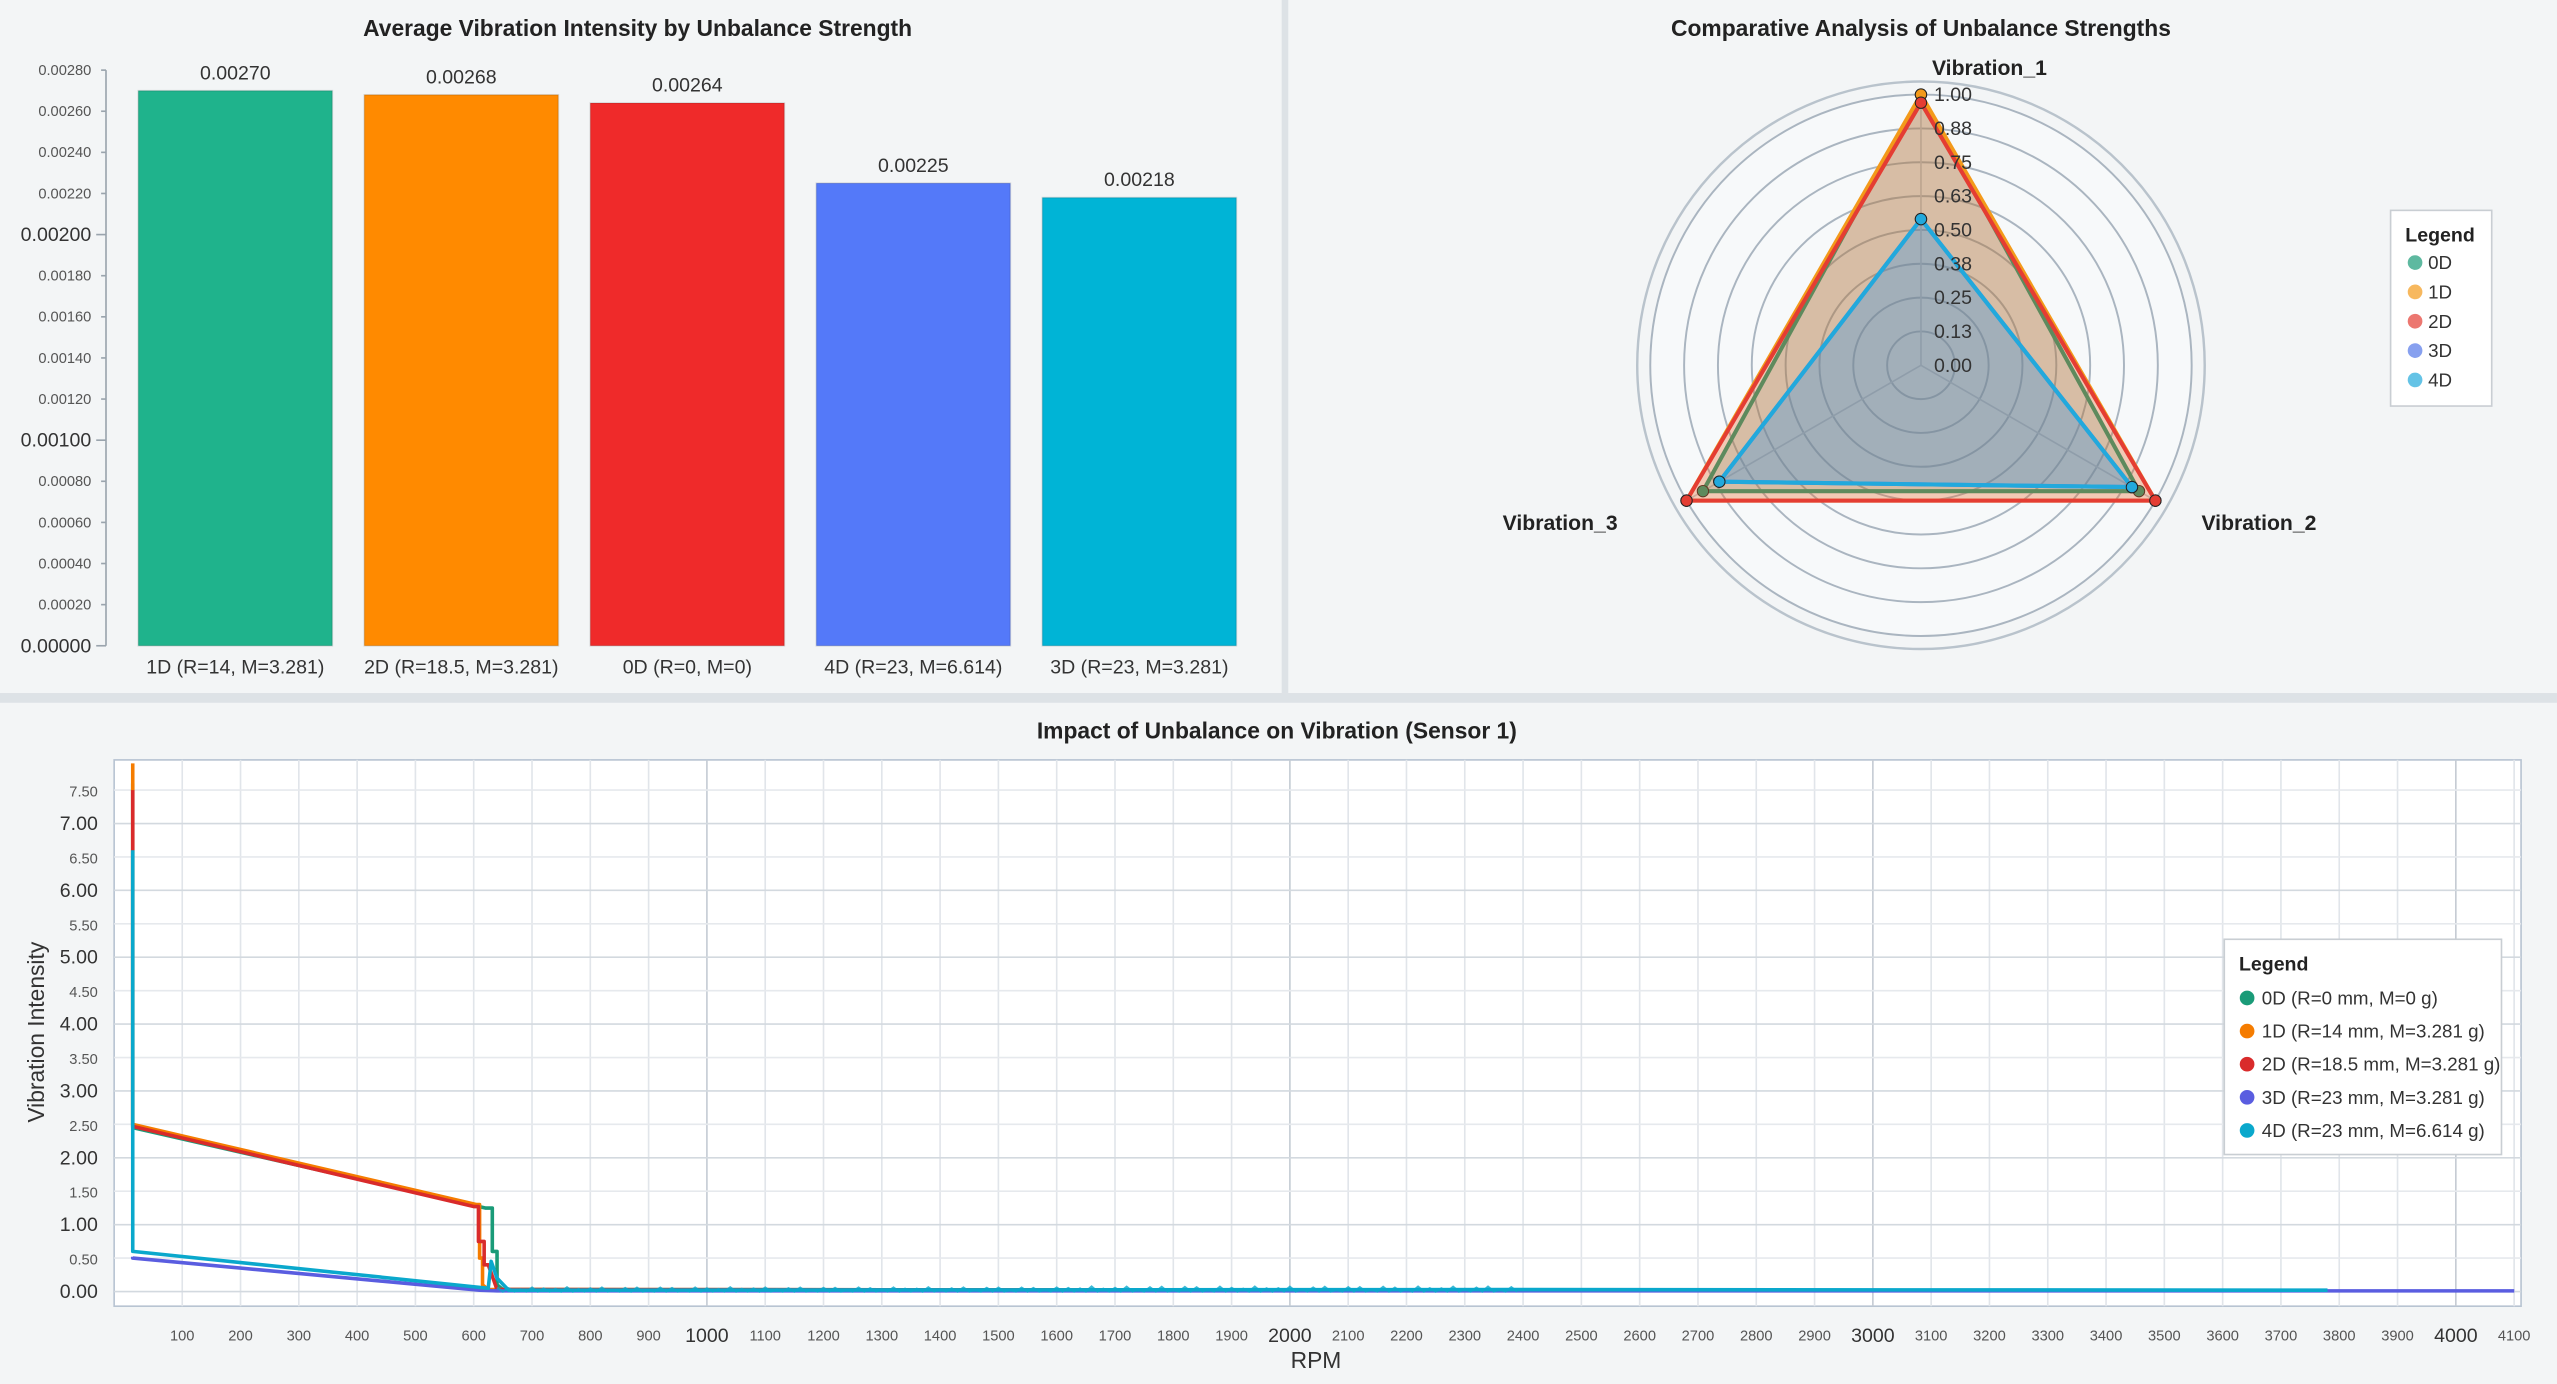 This screenshot has height=1384, width=2557. Describe the element at coordinates (1406, 1336) in the screenshot. I see `line-x-tick-label: 2200` at that location.